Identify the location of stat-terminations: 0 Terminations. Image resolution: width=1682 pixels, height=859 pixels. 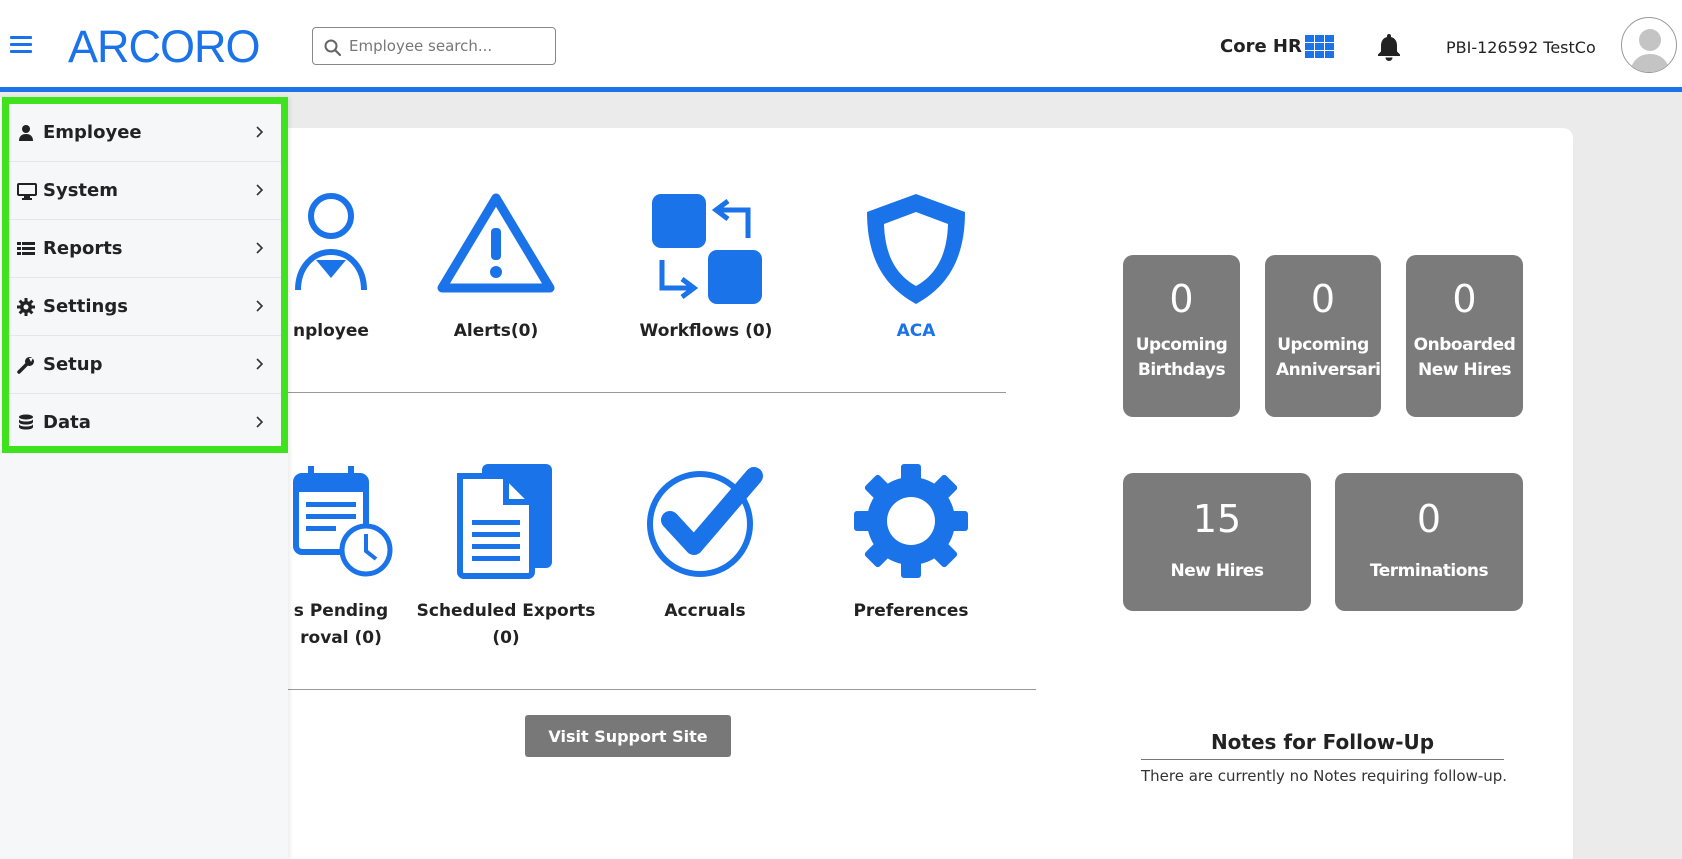
(1429, 542).